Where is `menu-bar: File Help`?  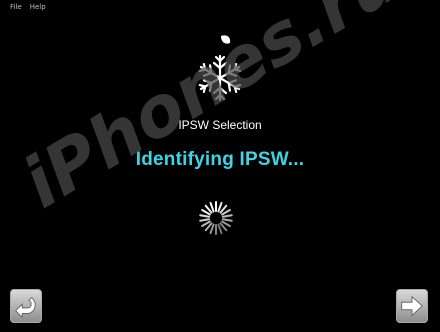 menu-bar: File Help is located at coordinates (220, 6).